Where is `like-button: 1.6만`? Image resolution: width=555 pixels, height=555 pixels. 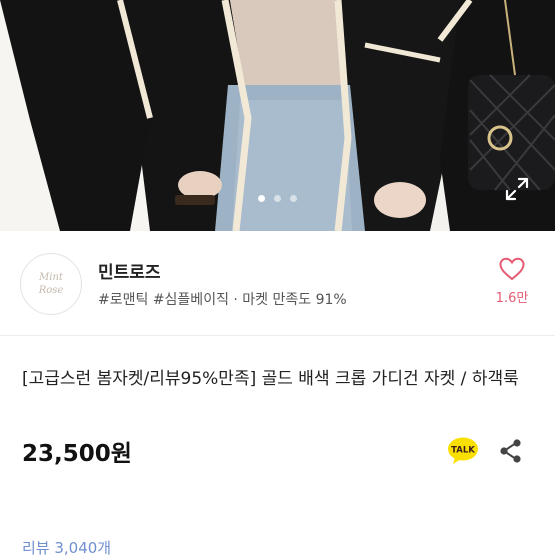
like-button: 1.6만 is located at coordinates (512, 281).